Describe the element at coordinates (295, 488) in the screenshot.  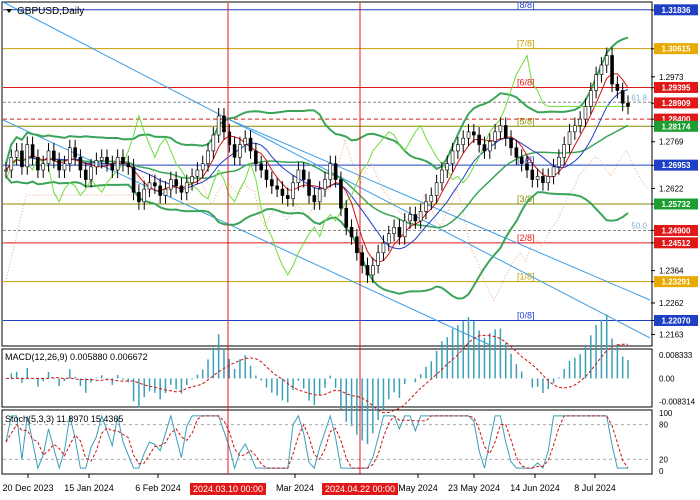
I see `date-label: Mar 2024` at that location.